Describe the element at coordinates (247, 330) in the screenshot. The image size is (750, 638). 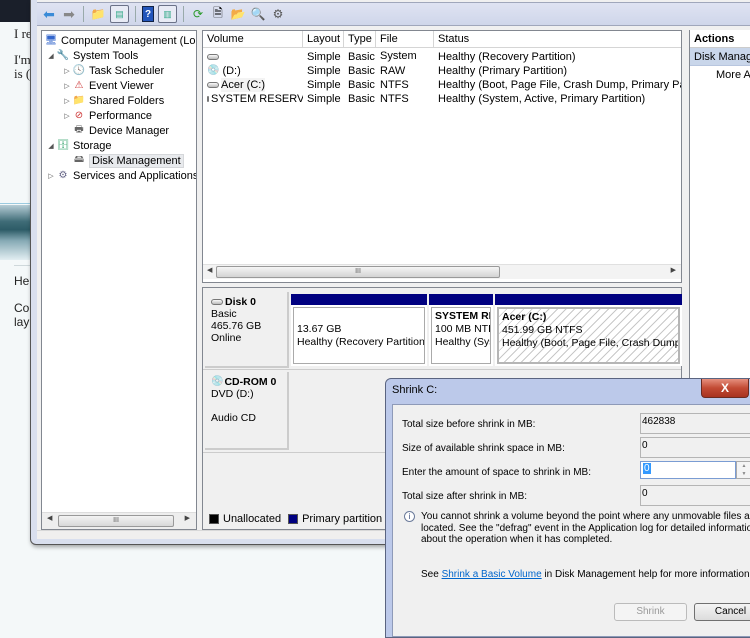
I see `disk-0-label: Disk 0 Basic 465.76 GB Online` at that location.